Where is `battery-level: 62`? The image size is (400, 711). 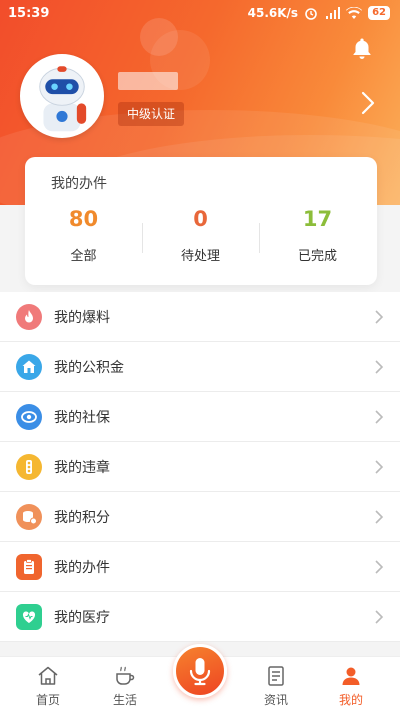 battery-level: 62 is located at coordinates (379, 13).